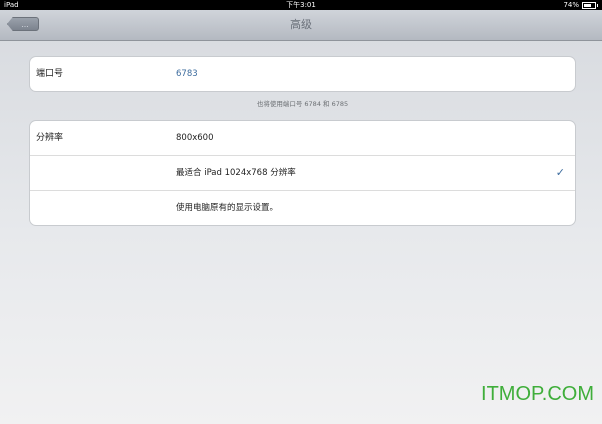  Describe the element at coordinates (302, 208) in the screenshot. I see `resolution-option-row: 使用电脑原有的显示设置。` at that location.